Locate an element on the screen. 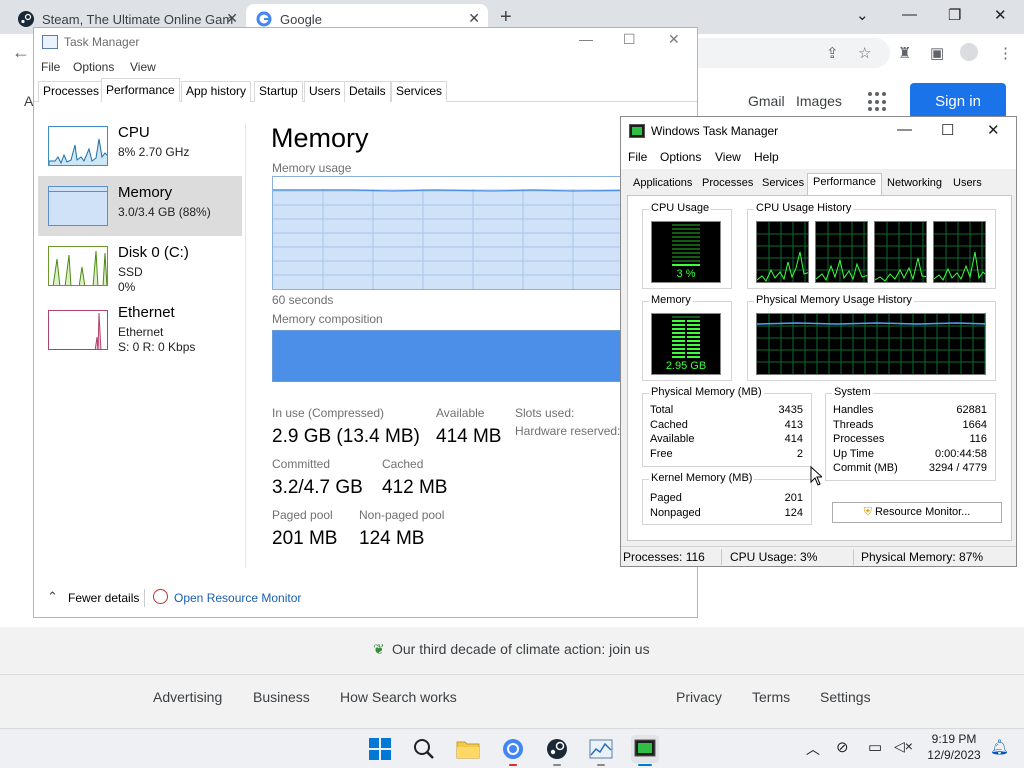  memory-meter: 2.95 GB is located at coordinates (686, 344).